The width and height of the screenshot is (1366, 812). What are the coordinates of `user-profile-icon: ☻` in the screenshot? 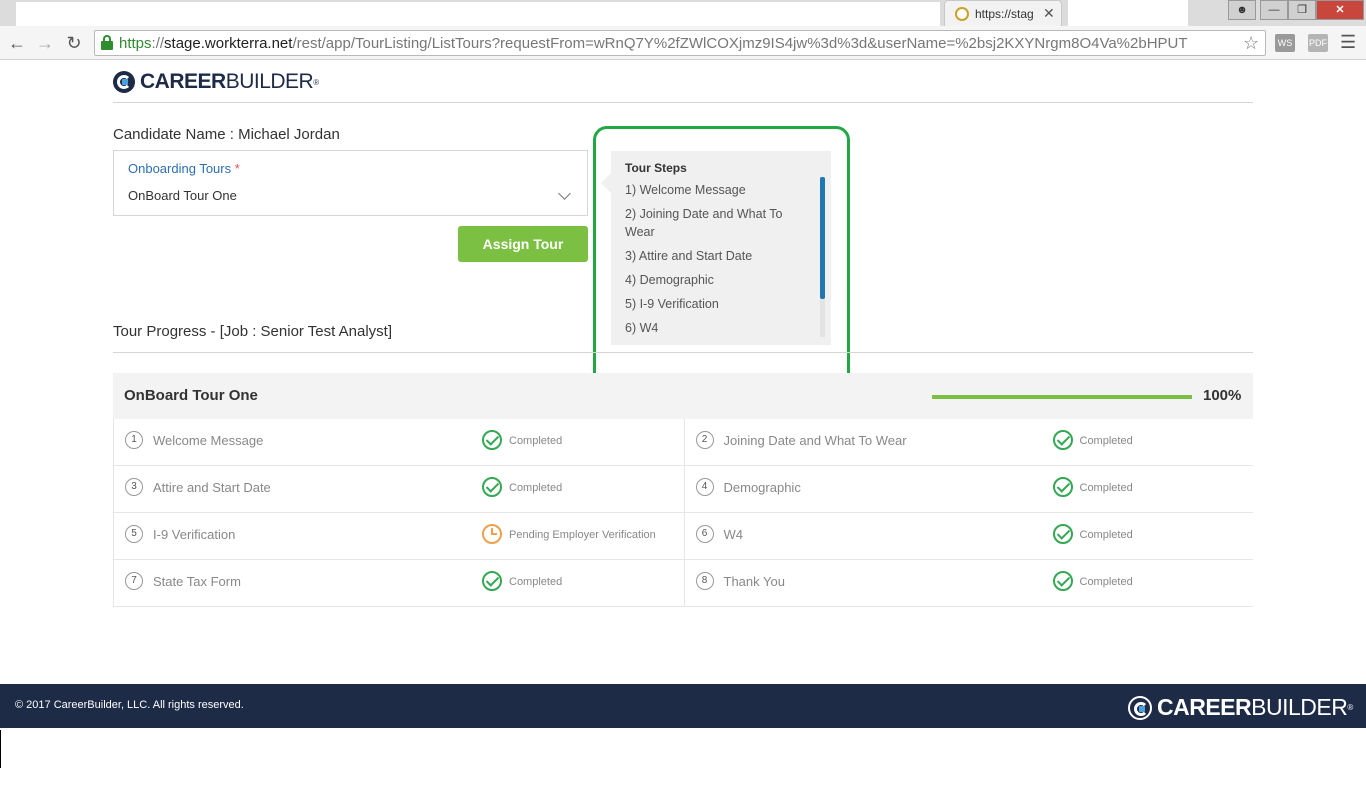 It's located at (1242, 10).